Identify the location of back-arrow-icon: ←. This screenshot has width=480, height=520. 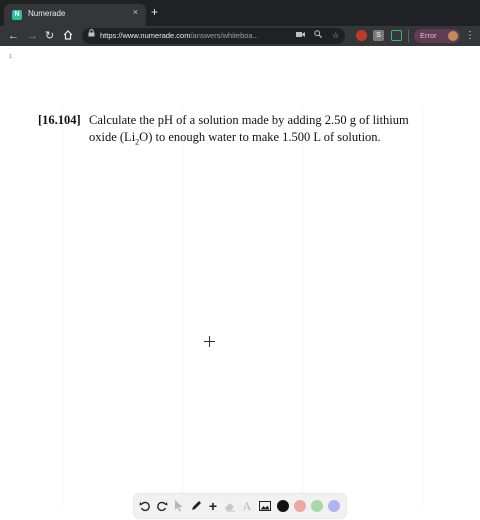
(13, 36).